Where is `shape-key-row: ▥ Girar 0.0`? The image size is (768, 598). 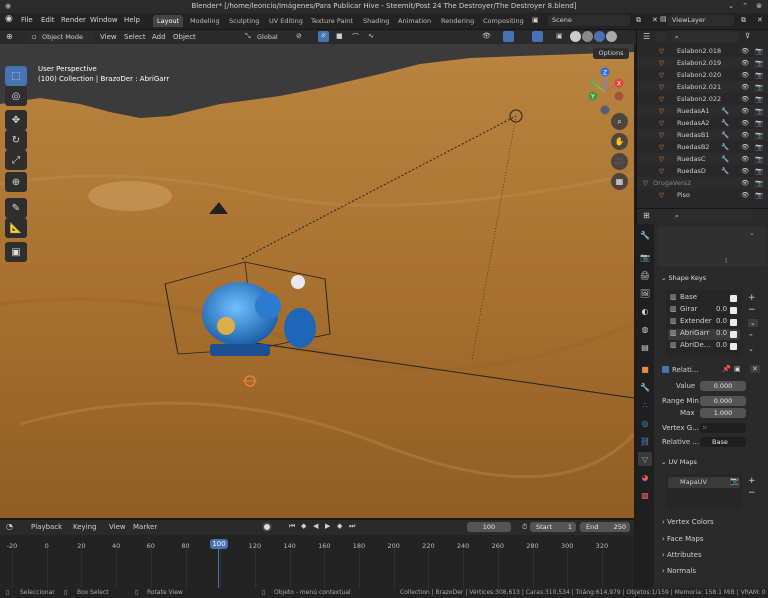 shape-key-row: ▥ Girar 0.0 is located at coordinates (704, 310).